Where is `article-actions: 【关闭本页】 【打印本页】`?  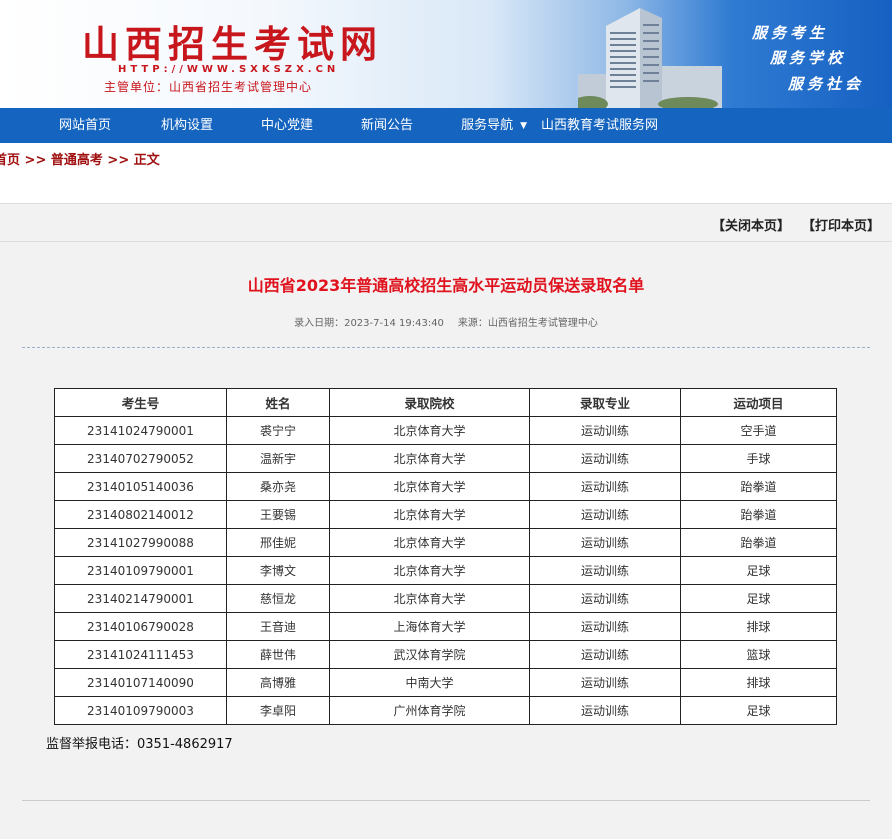
article-actions: 【关闭本页】 【打印本页】 is located at coordinates (446, 223).